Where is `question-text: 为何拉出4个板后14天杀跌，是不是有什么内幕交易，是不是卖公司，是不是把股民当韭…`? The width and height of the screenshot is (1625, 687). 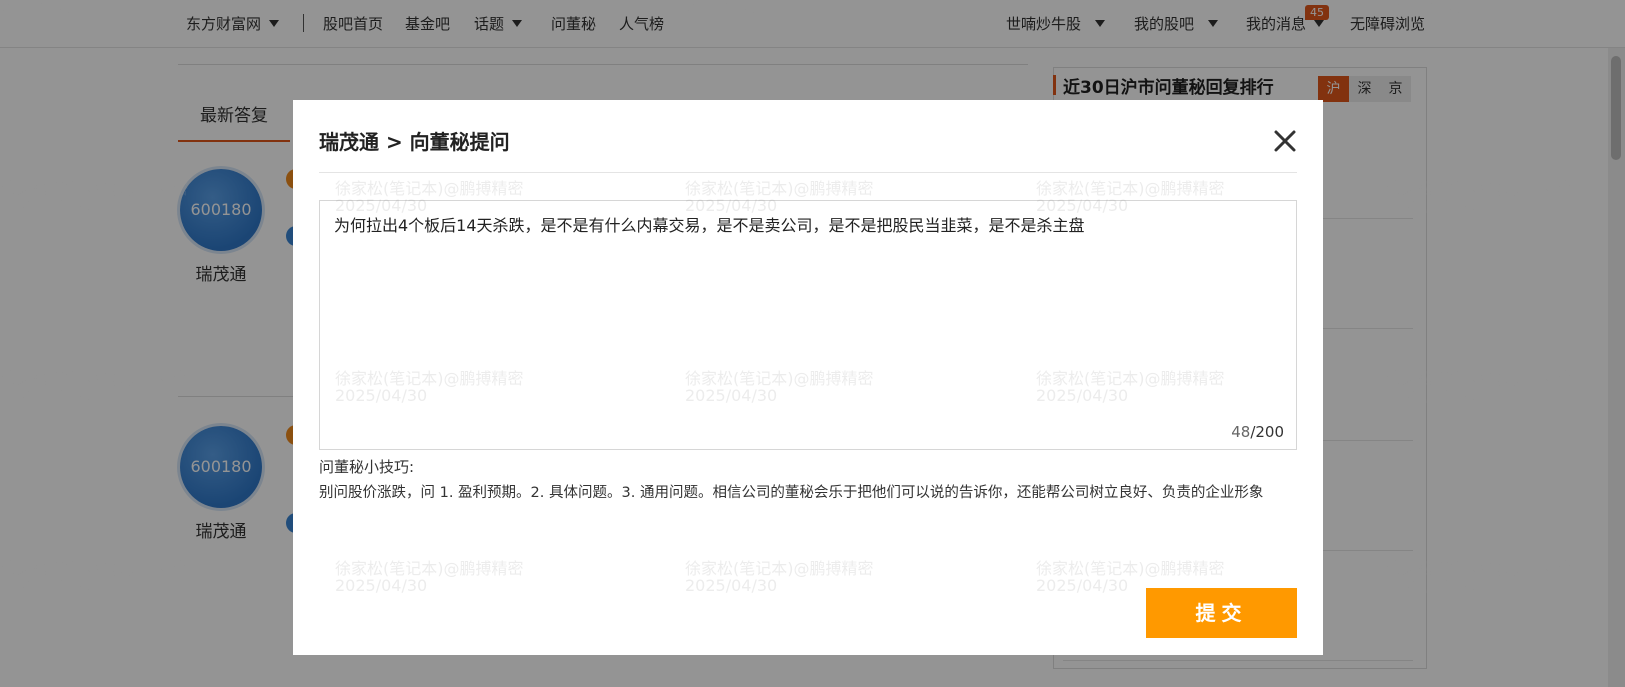
question-text: 为何拉出4个板后14天杀跌，是不是有什么内幕交易，是不是卖公司，是不是把股民当韭… is located at coordinates (809, 226).